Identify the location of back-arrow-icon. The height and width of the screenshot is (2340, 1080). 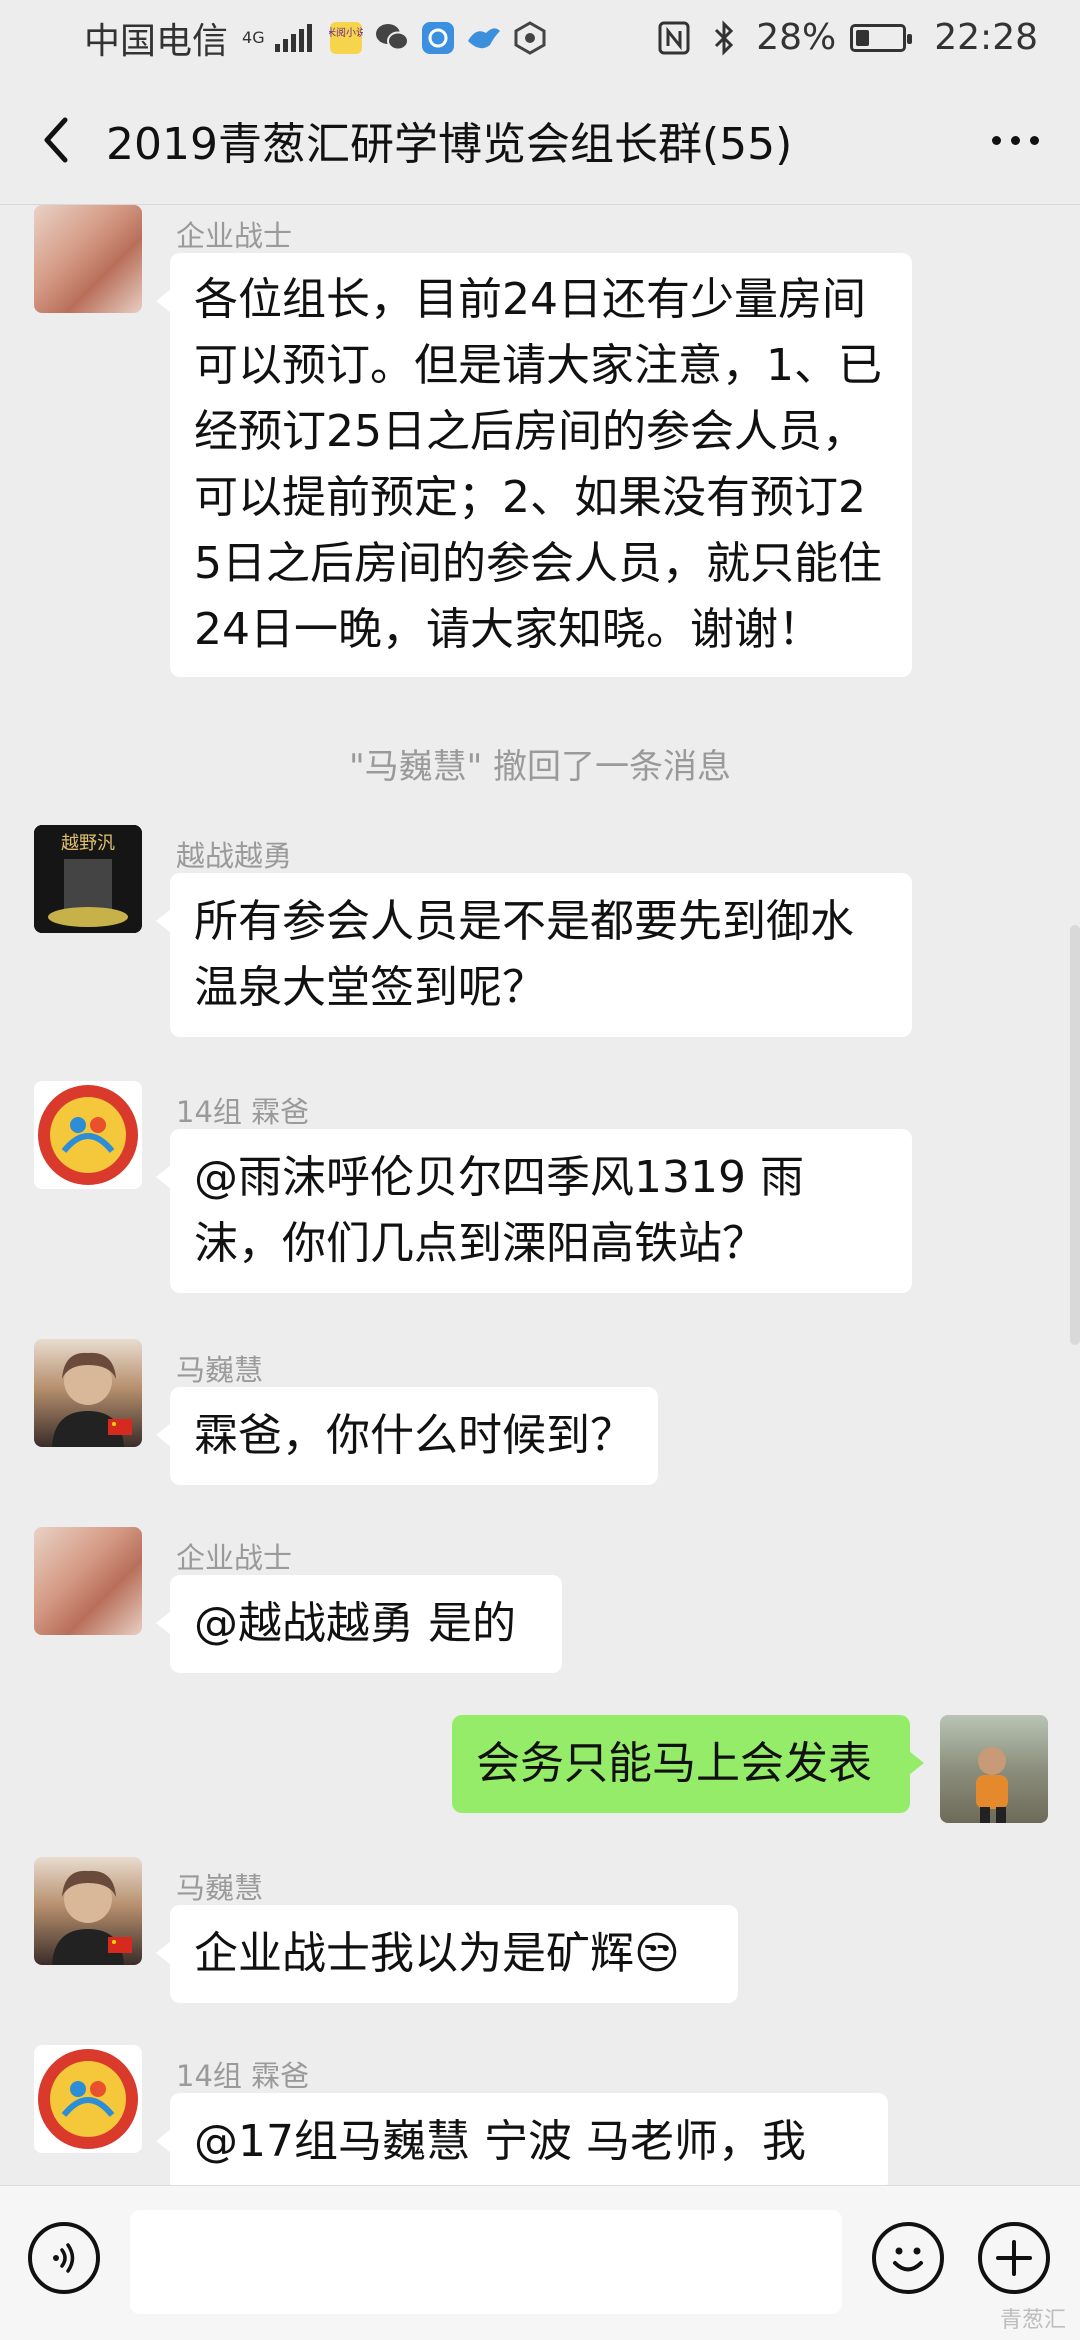
(56, 139).